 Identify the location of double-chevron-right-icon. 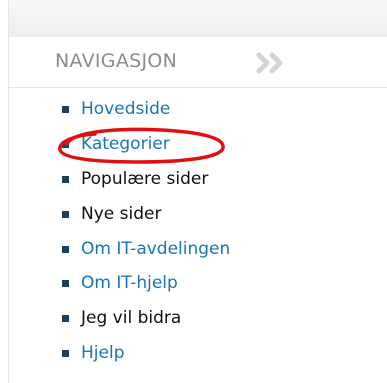
(269, 63).